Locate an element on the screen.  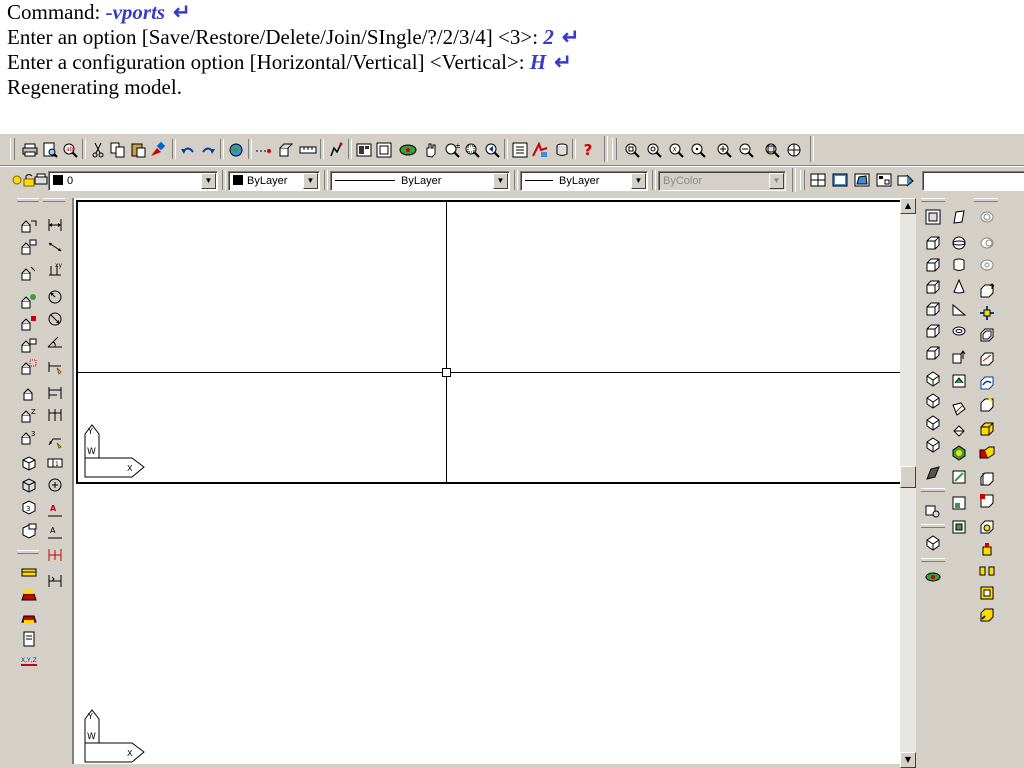
view-3d-4-icon is located at coordinates (29, 531).